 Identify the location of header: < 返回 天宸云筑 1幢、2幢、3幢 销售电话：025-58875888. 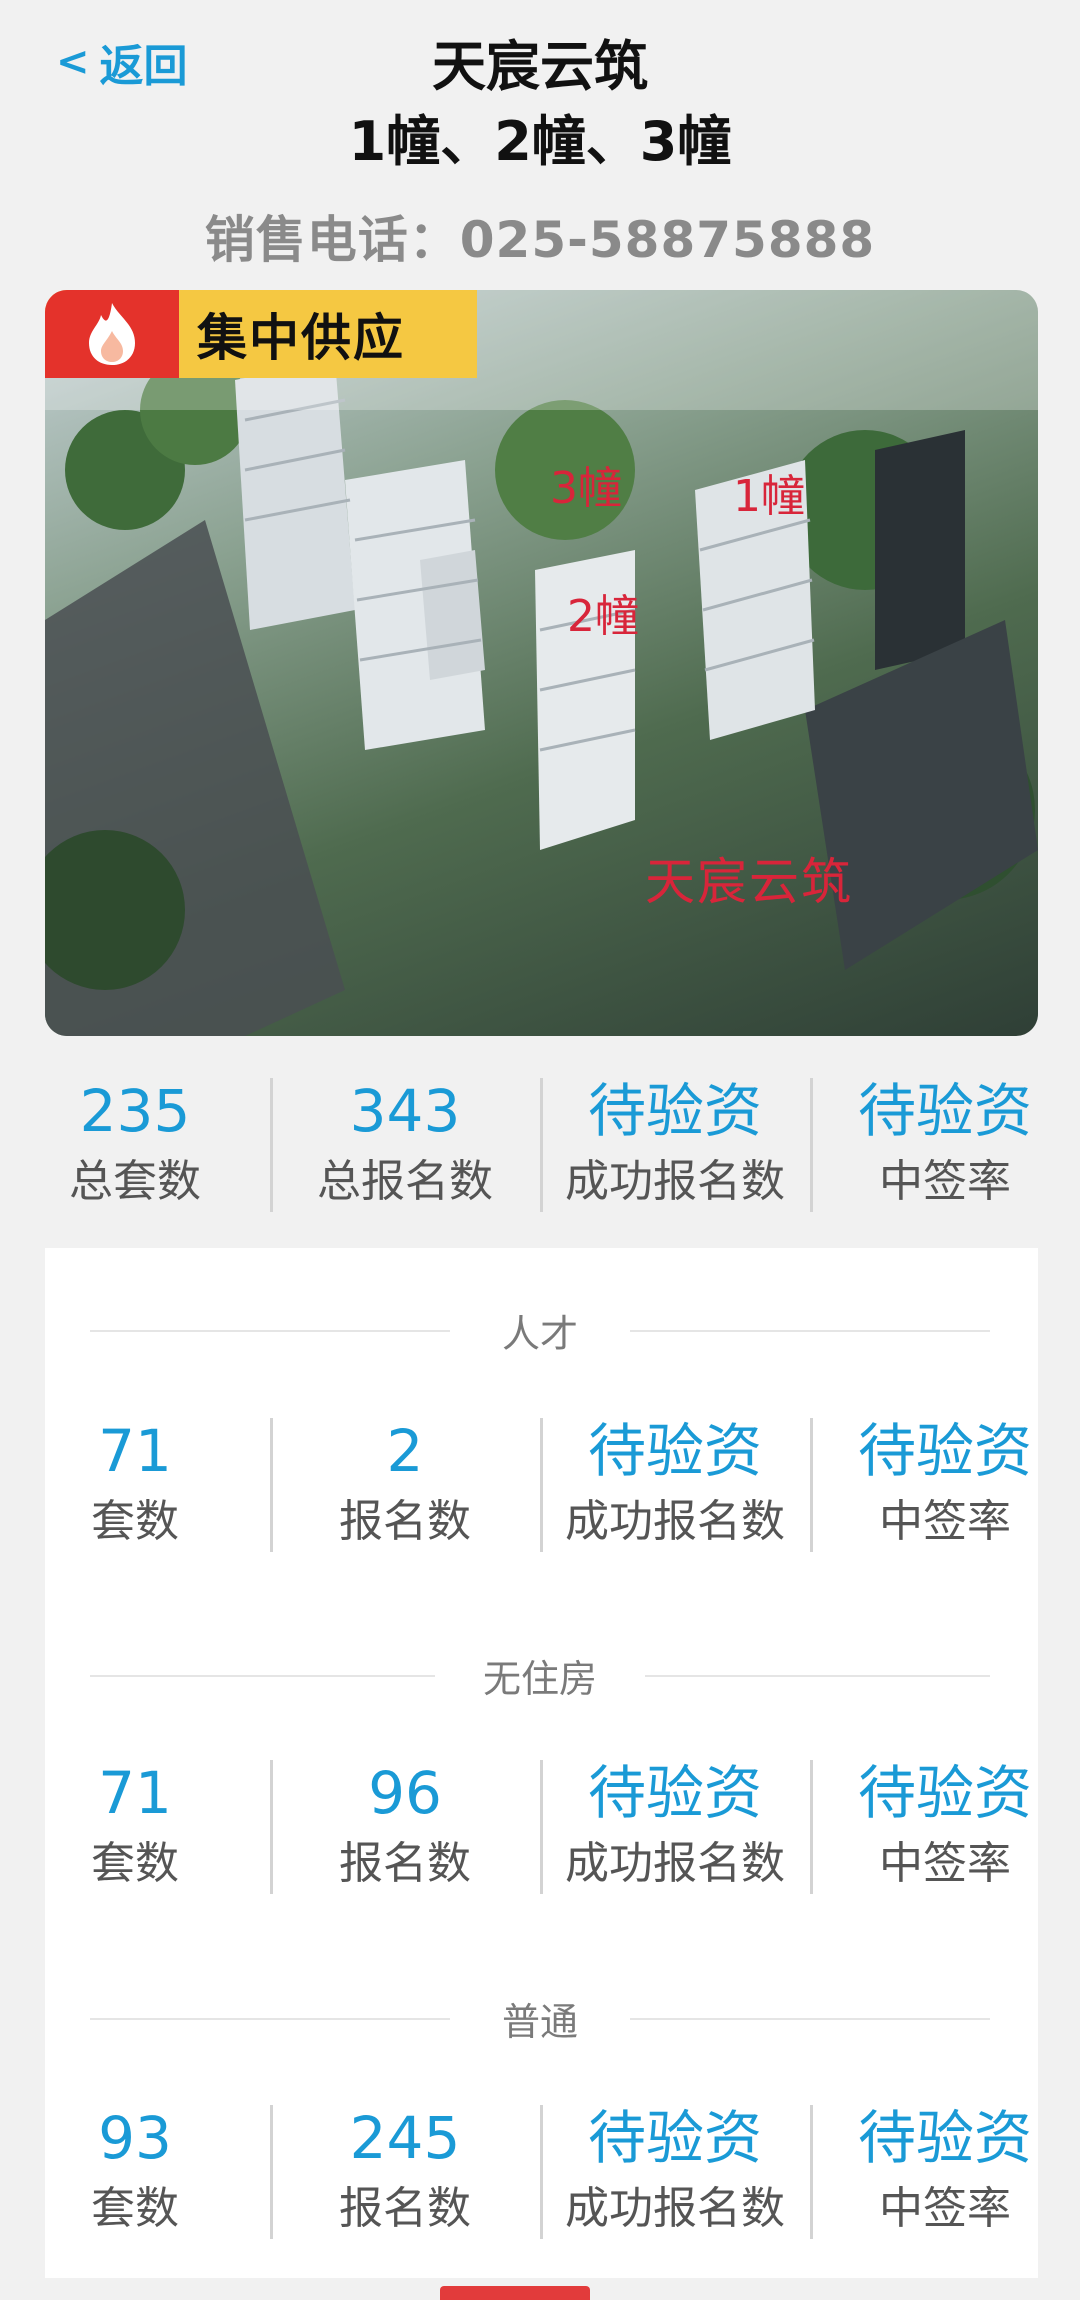
(540, 142).